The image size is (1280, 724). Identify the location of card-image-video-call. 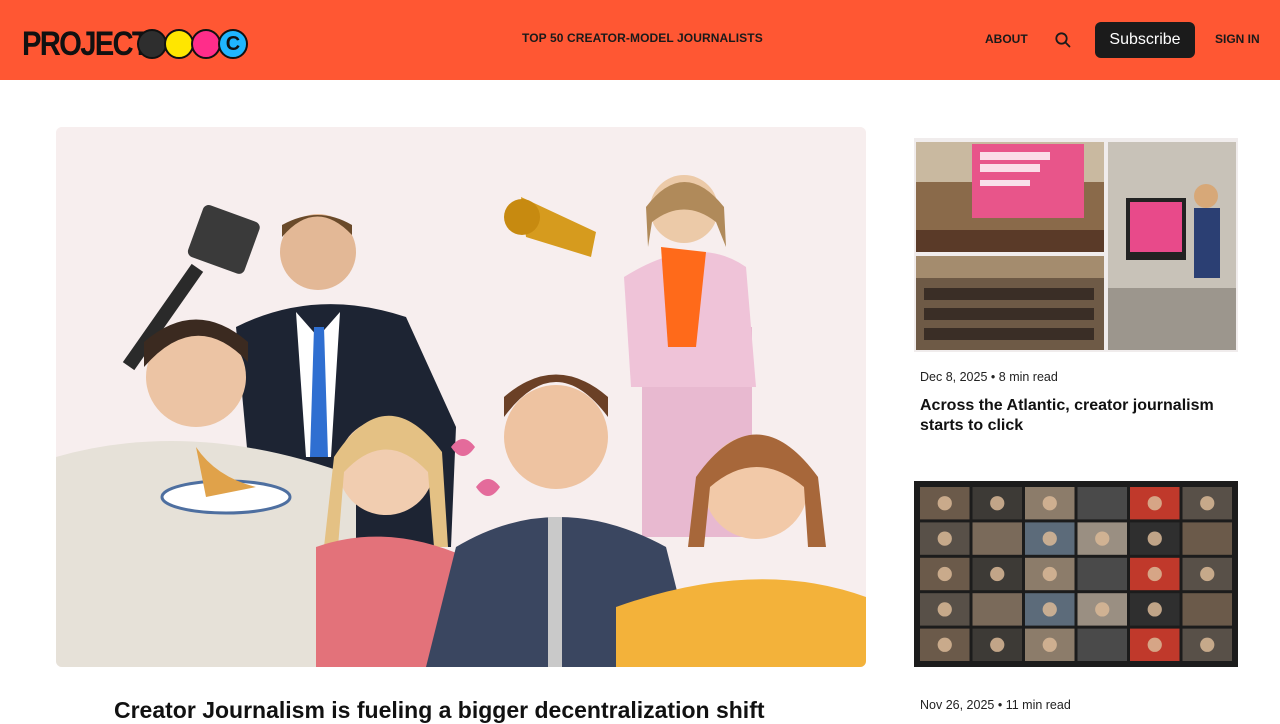
(1076, 574).